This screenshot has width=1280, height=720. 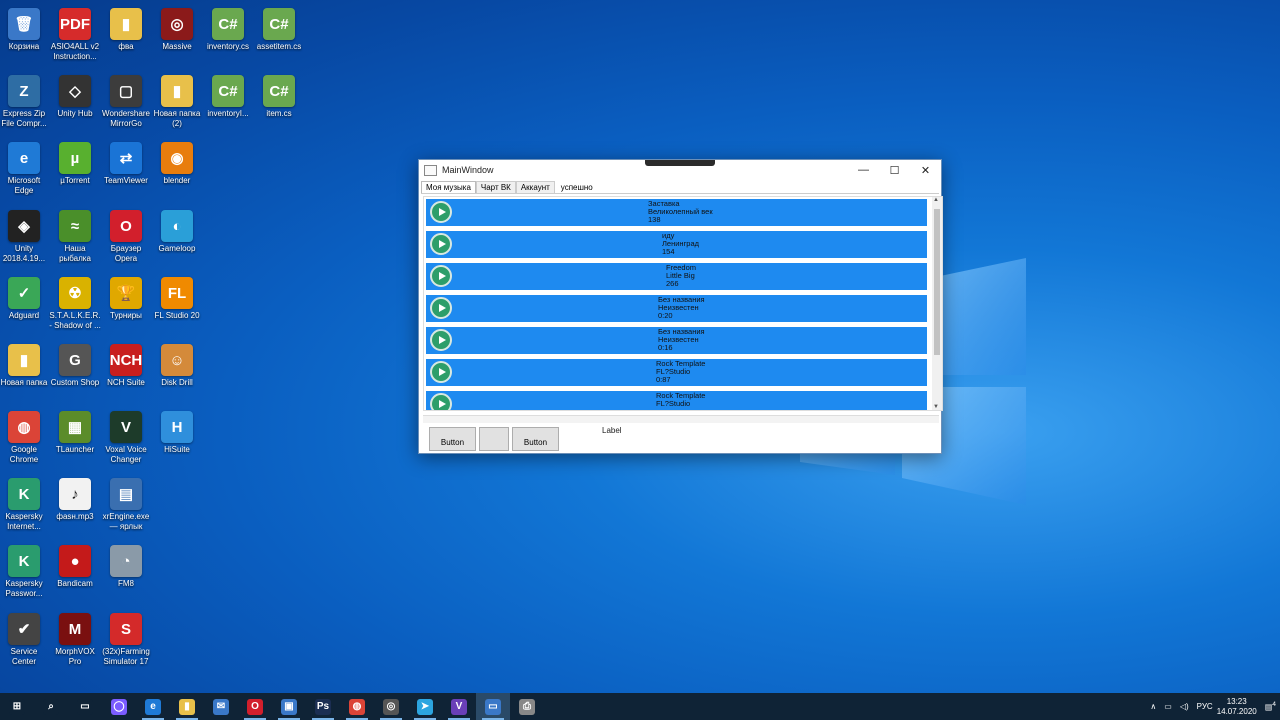 What do you see at coordinates (75, 226) in the screenshot?
I see `app-icon: ≈` at bounding box center [75, 226].